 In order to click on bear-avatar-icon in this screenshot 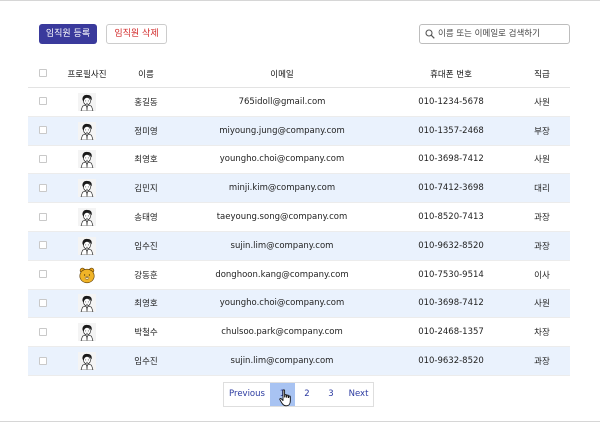, I will do `click(87, 275)`.